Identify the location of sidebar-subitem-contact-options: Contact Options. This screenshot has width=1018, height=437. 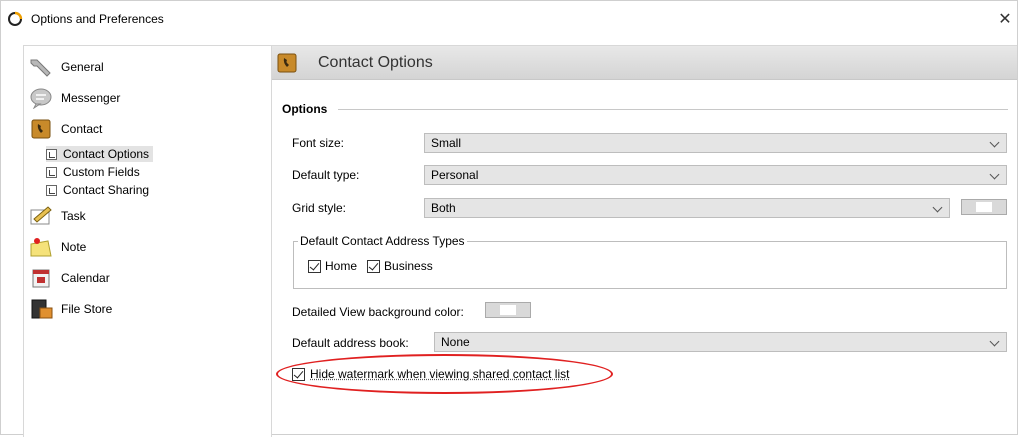
(100, 154).